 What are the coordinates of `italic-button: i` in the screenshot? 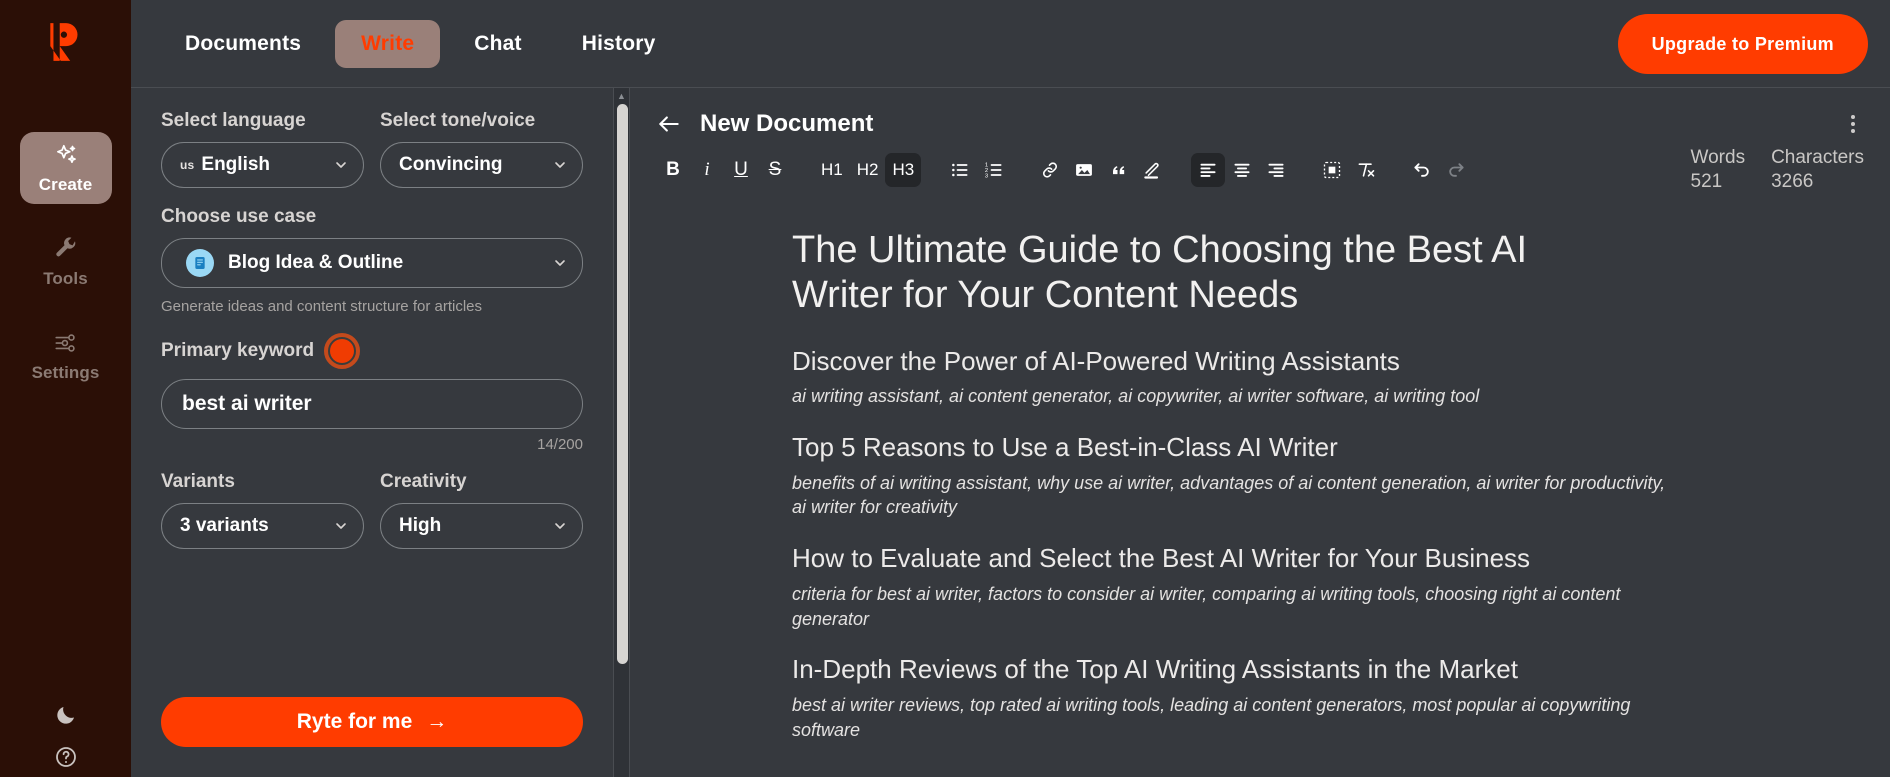 It's located at (707, 170).